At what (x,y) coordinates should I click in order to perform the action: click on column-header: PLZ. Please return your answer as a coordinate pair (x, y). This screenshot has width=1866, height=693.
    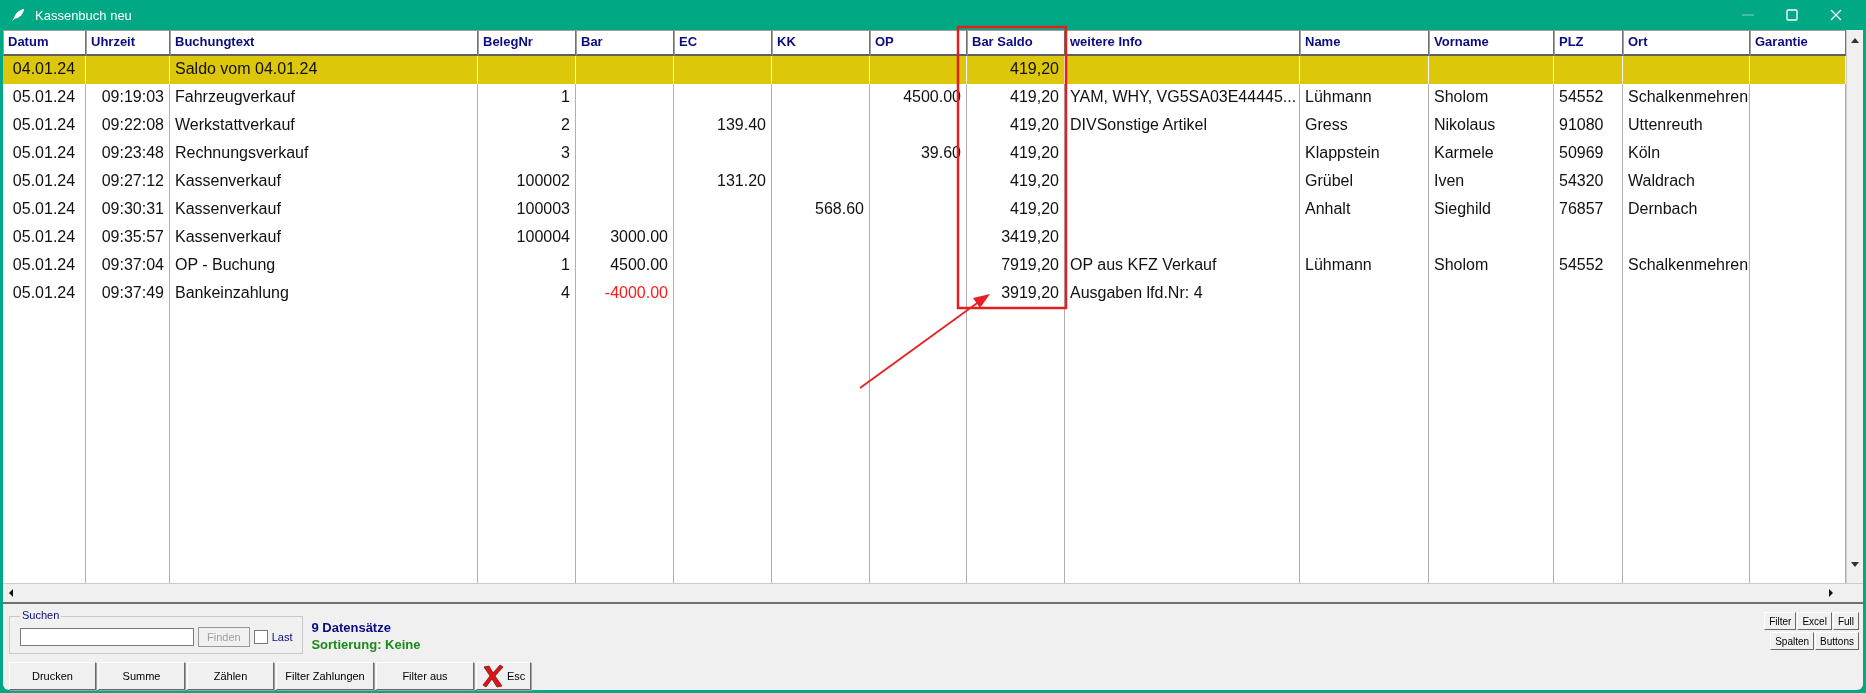
    Looking at the image, I should click on (1588, 43).